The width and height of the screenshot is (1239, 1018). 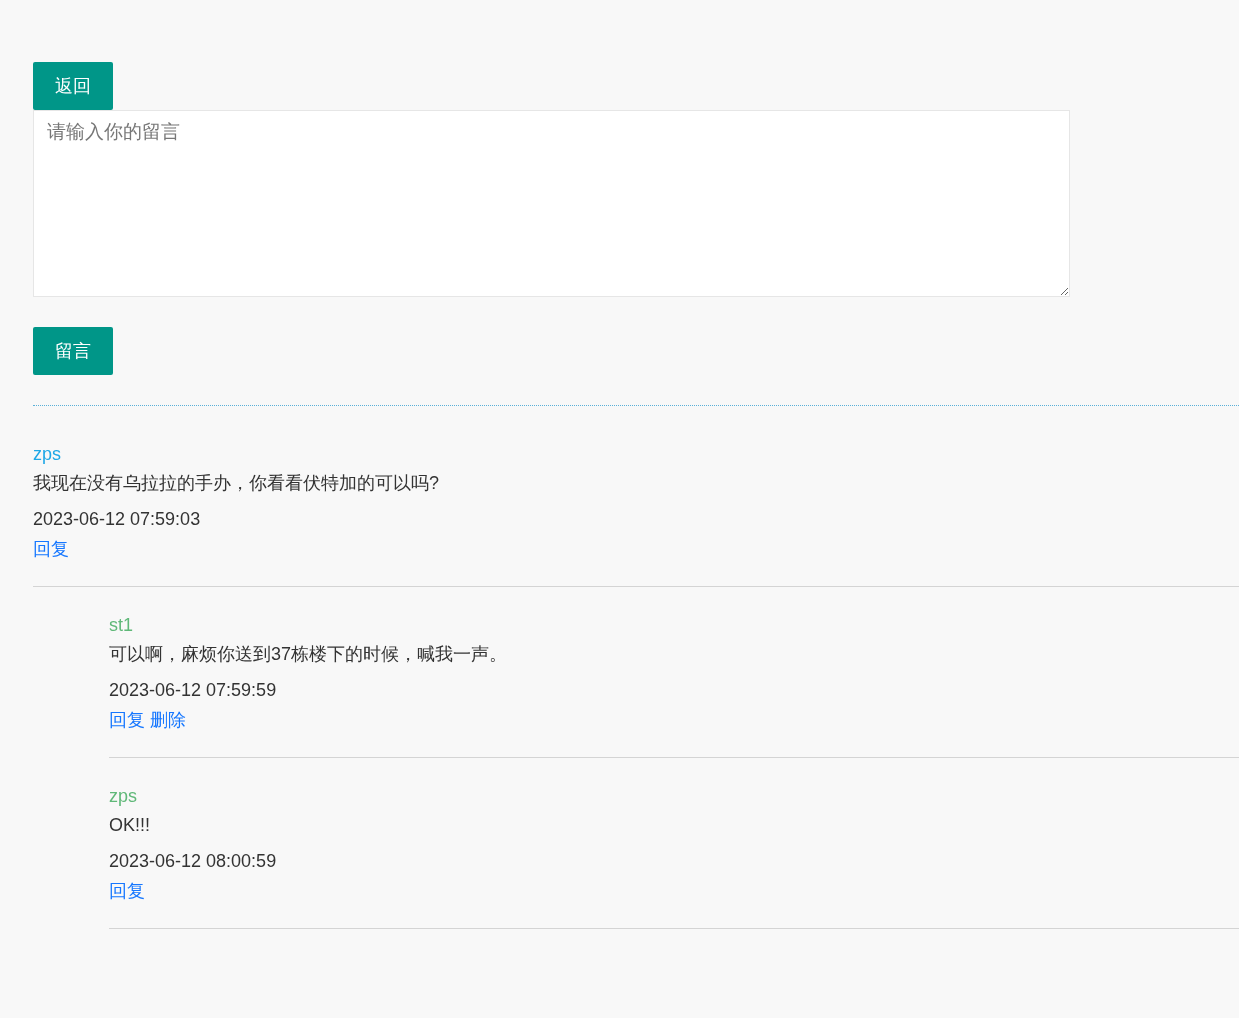 What do you see at coordinates (73, 351) in the screenshot?
I see `submit-button: 留言` at bounding box center [73, 351].